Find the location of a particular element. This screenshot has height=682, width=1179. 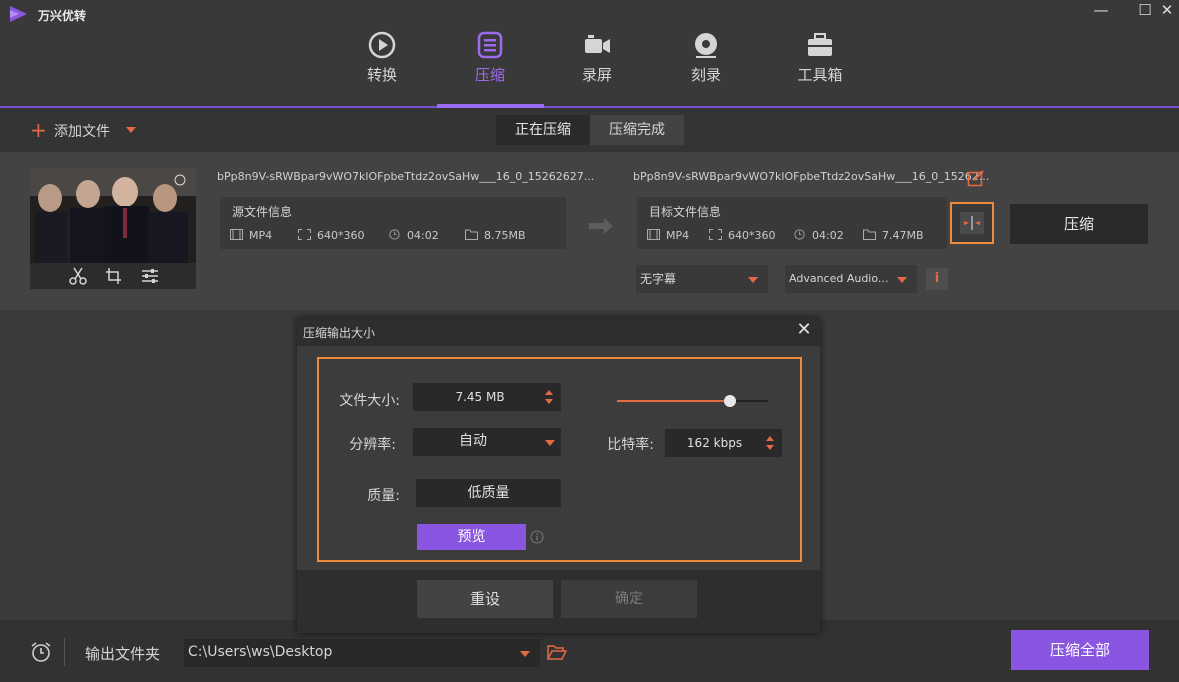

tab-toolbox-label: 工具箱 is located at coordinates (820, 75).